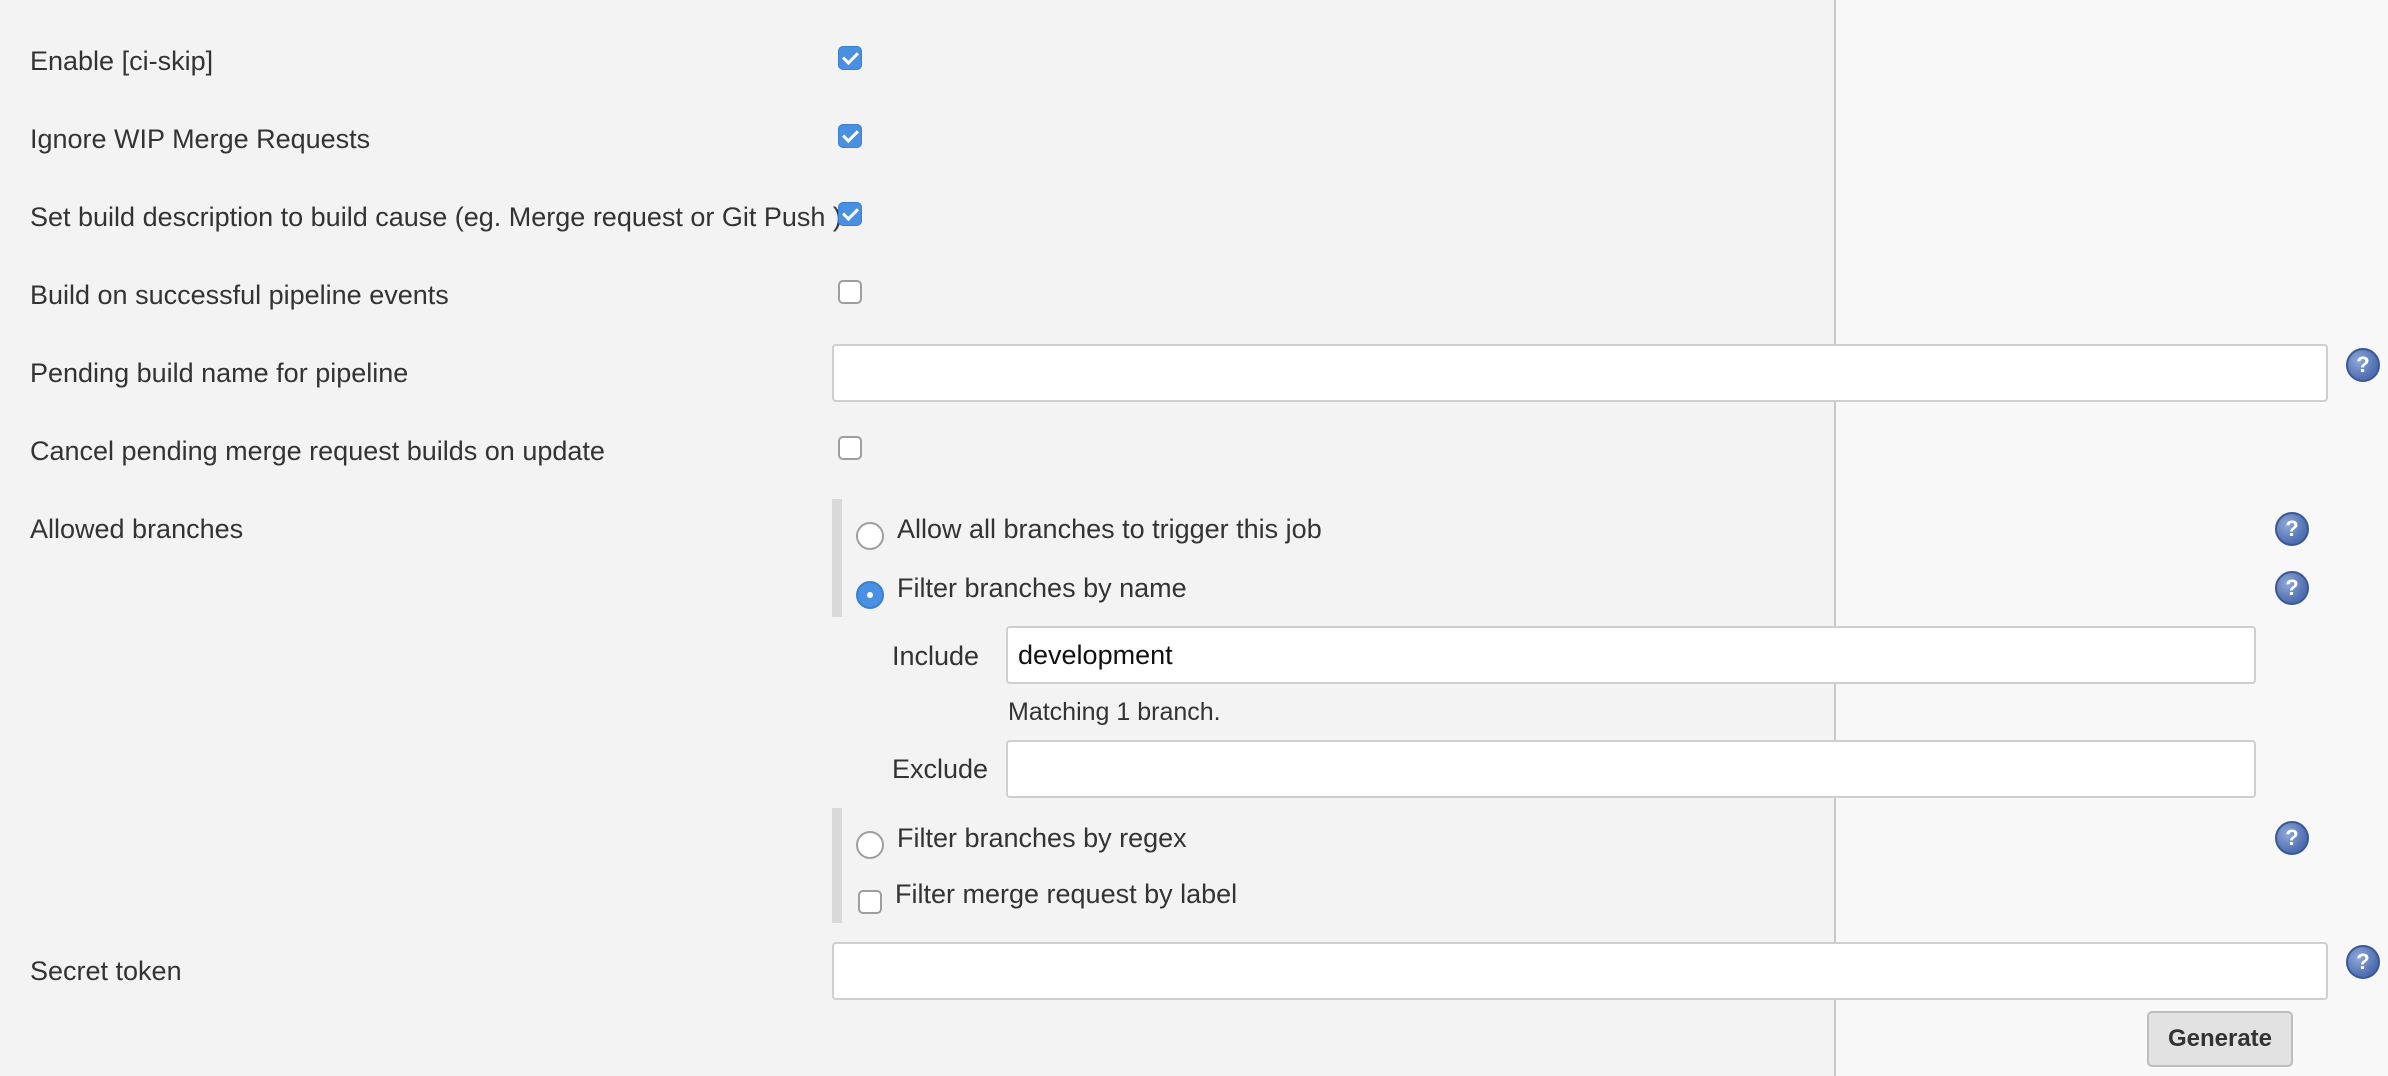 This screenshot has height=1076, width=2388. I want to click on allow-all-branches-help-icon: ?, so click(2292, 529).